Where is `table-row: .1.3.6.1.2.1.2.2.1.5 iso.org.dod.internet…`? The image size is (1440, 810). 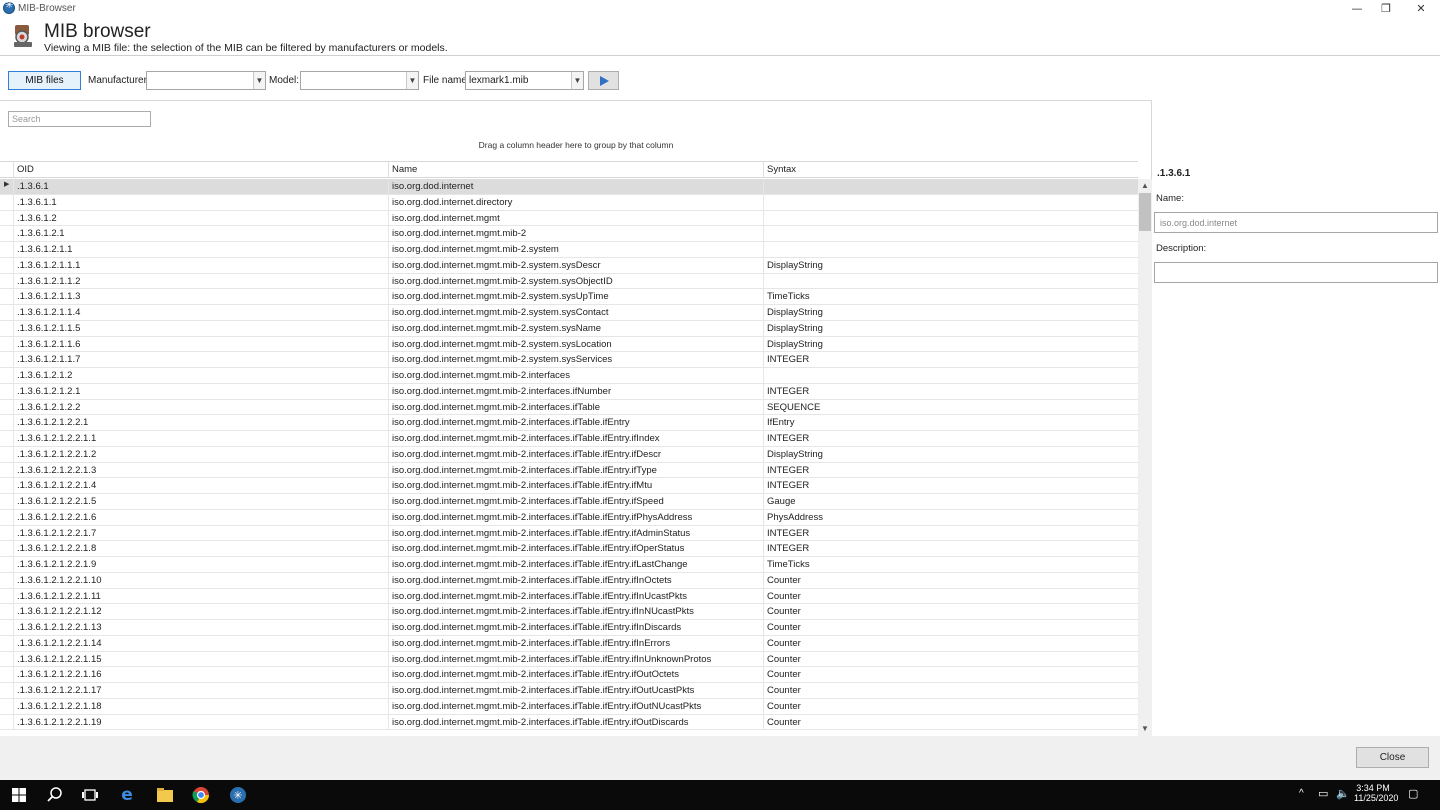
table-row: .1.3.6.1.2.1.2.2.1.5 iso.org.dod.internet… is located at coordinates (569, 502).